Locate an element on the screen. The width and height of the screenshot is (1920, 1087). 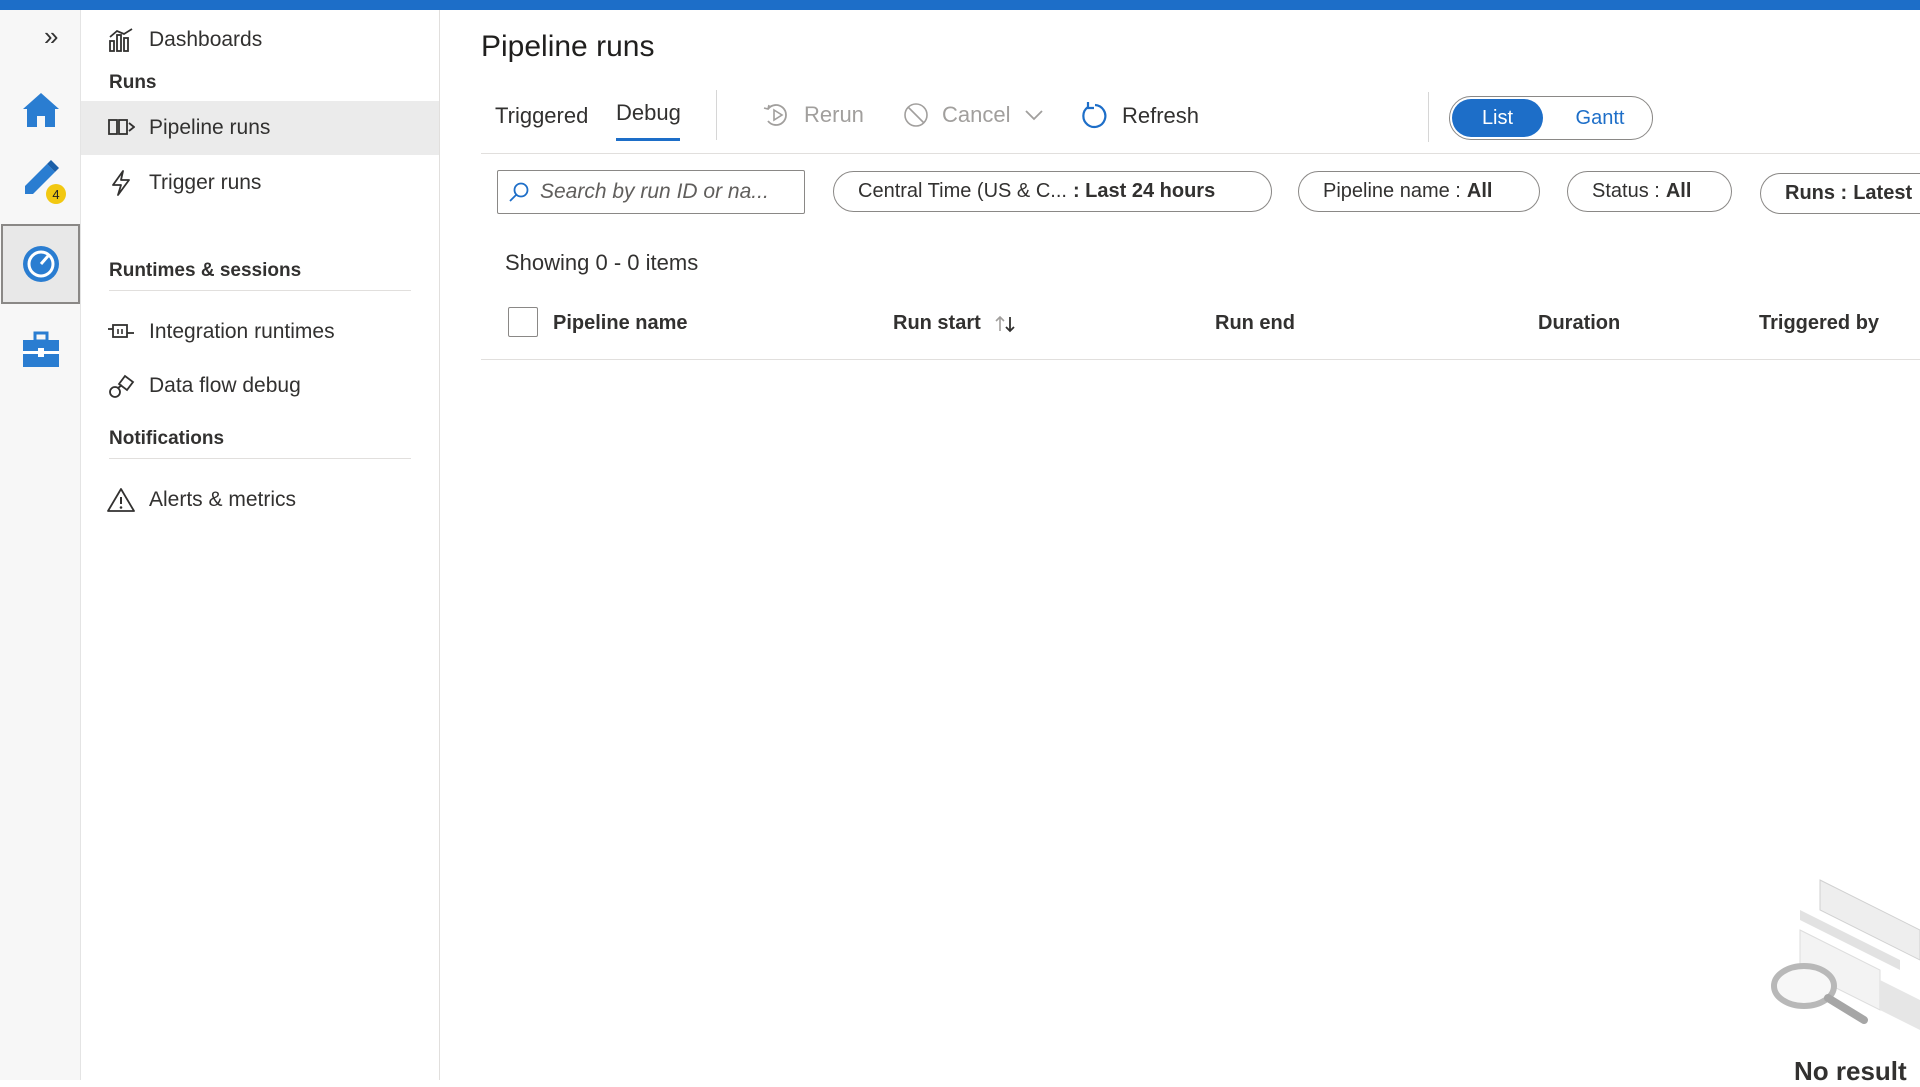
refresh-label: Refresh is located at coordinates (1161, 115).